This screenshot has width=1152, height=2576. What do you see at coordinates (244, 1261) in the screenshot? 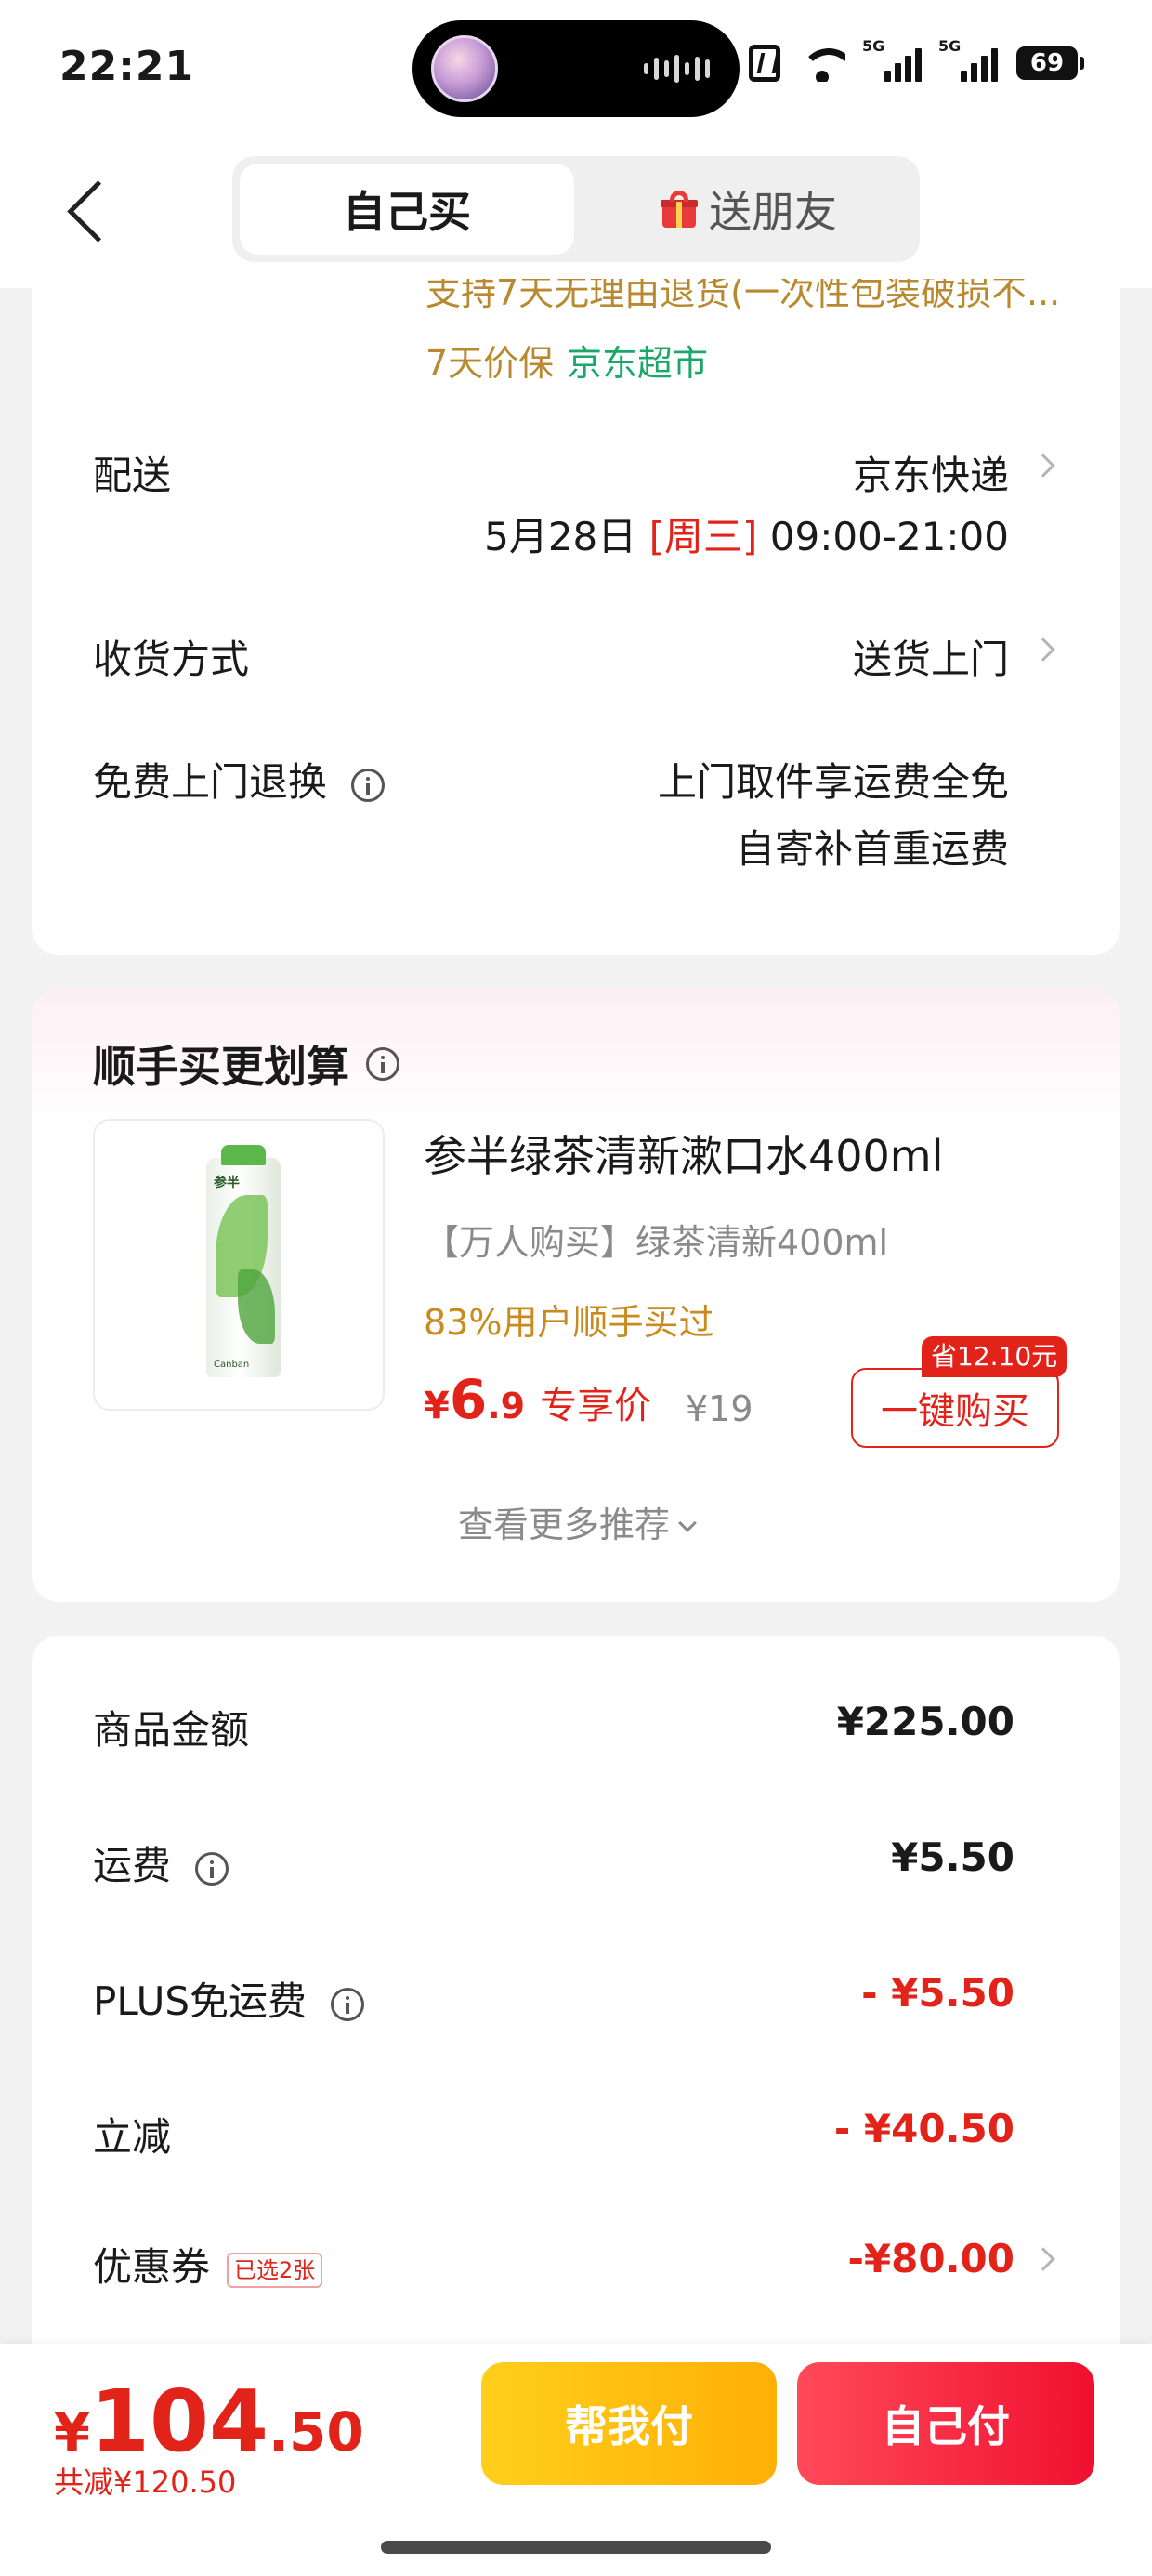
I see `mouthwash-bottle-icon: 参半 Canban` at bounding box center [244, 1261].